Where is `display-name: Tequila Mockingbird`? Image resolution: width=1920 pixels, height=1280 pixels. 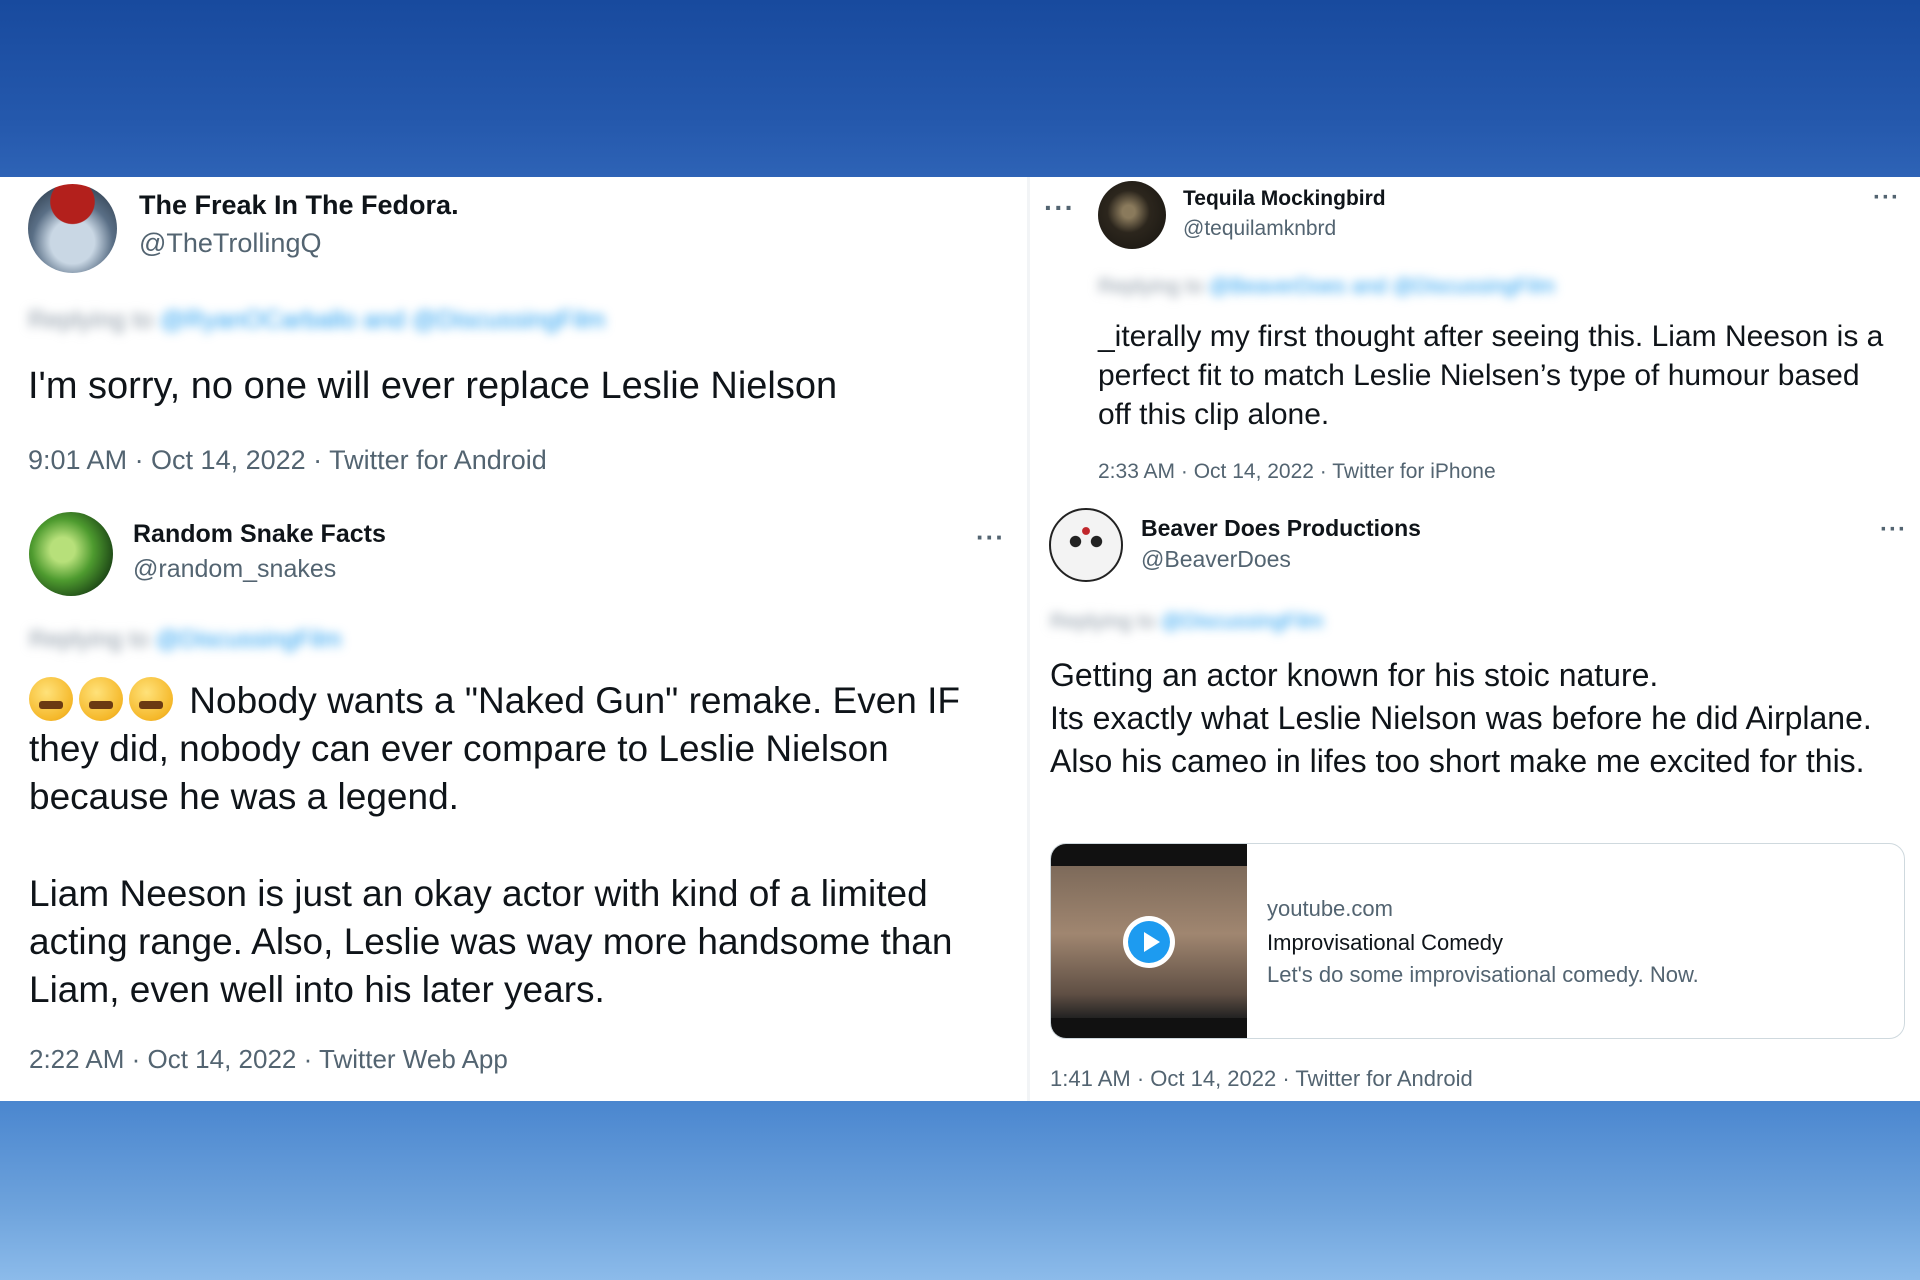 display-name: Tequila Mockingbird is located at coordinates (1284, 199).